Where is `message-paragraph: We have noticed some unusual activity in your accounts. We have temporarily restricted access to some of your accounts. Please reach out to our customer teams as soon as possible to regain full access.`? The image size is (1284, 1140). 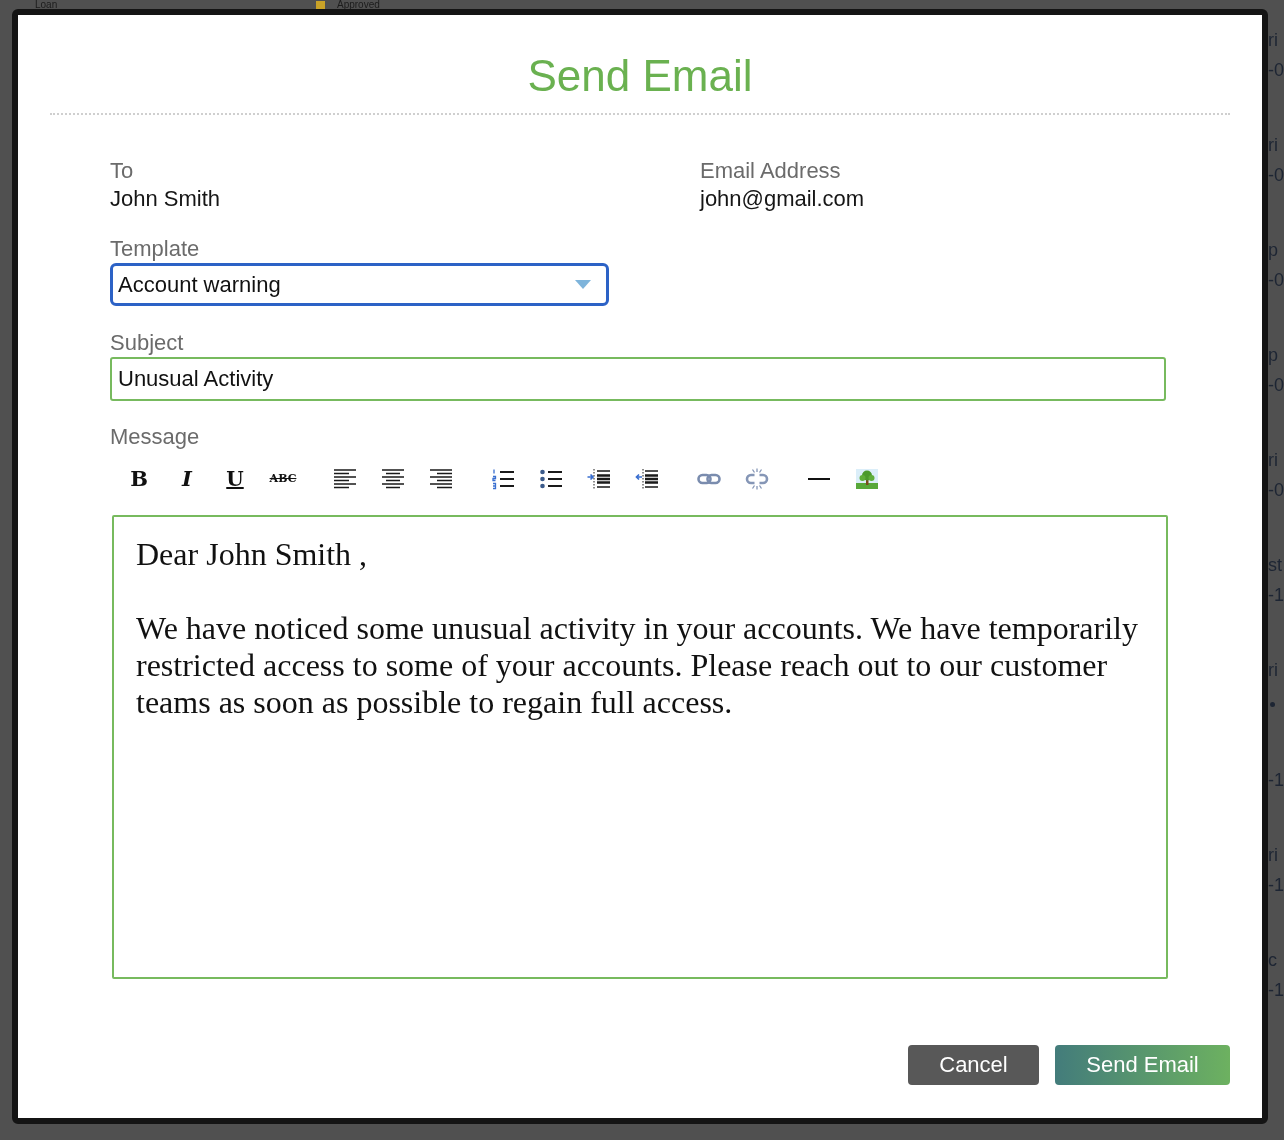 message-paragraph: We have noticed some unusual activity in your accounts. We have temporarily restricted access to some of your accounts. Please reach out to our customer teams as soon as possible to regain full access. is located at coordinates (637, 665).